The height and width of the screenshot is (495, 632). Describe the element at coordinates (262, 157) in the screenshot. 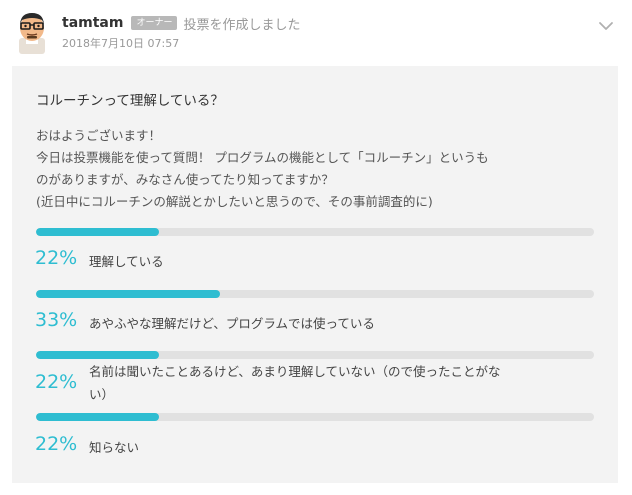

I see `poll-description-line: 今日は投票機能を使って質問！ プログラムの機能として「コルーチン」というも` at that location.